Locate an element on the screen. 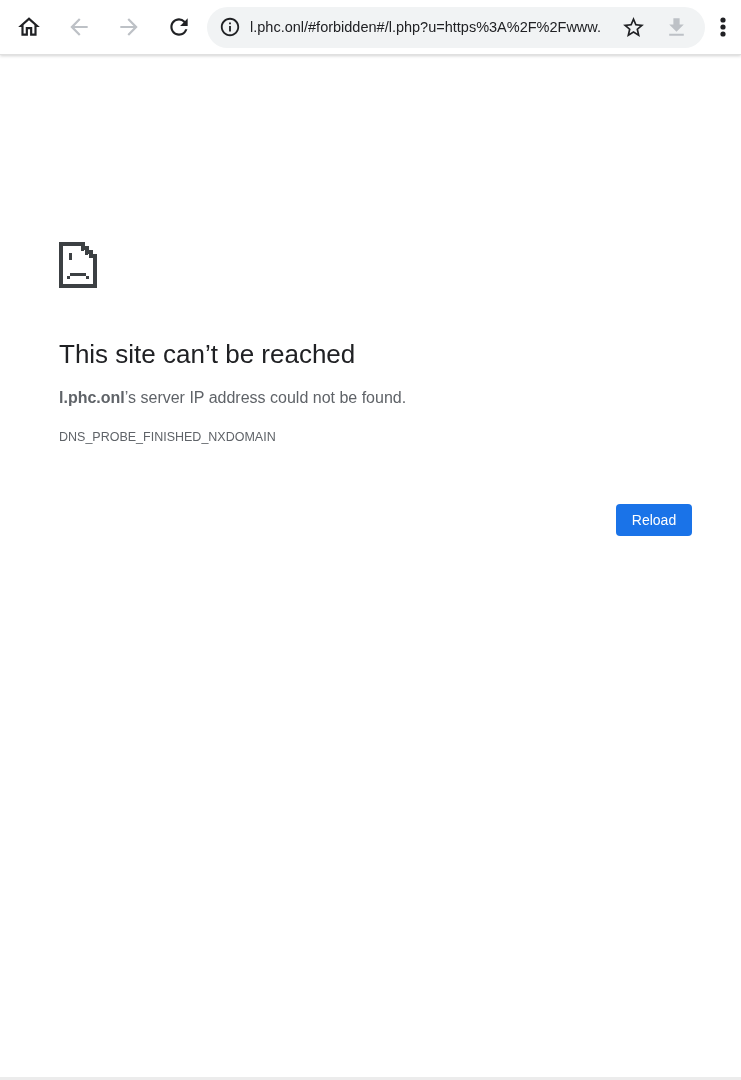  info-icon is located at coordinates (230, 27).